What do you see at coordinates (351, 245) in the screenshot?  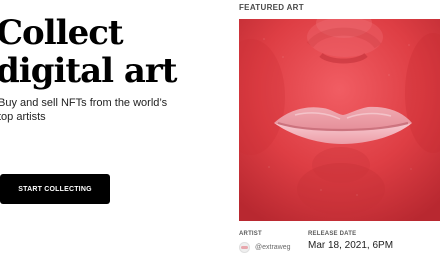 I see `release-date-value: Mar 18, 2021, 6PM` at bounding box center [351, 245].